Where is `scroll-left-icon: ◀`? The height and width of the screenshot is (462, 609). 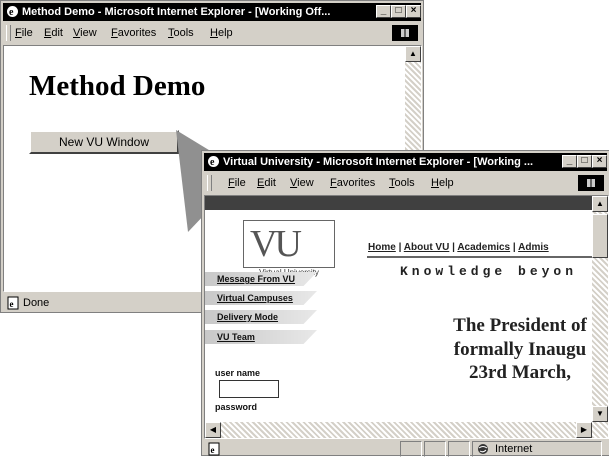
scroll-left-icon: ◀ is located at coordinates (213, 430).